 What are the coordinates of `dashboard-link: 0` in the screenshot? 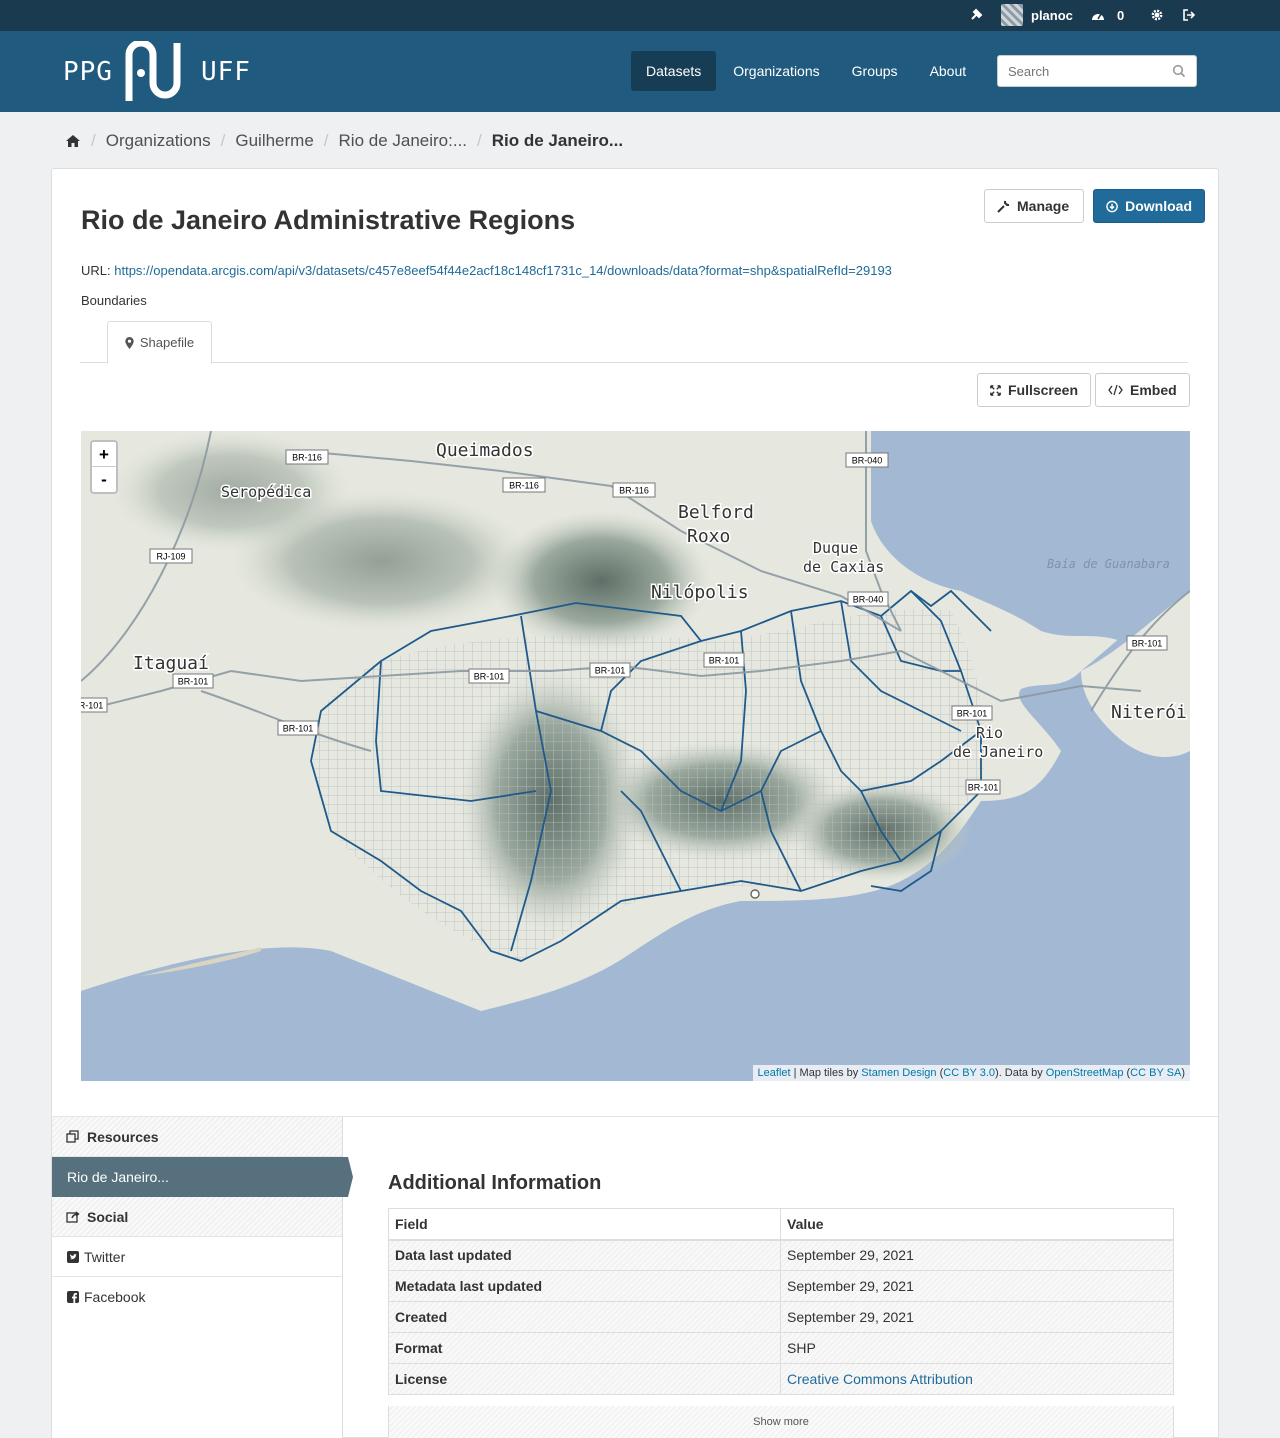 It's located at (1107, 15).